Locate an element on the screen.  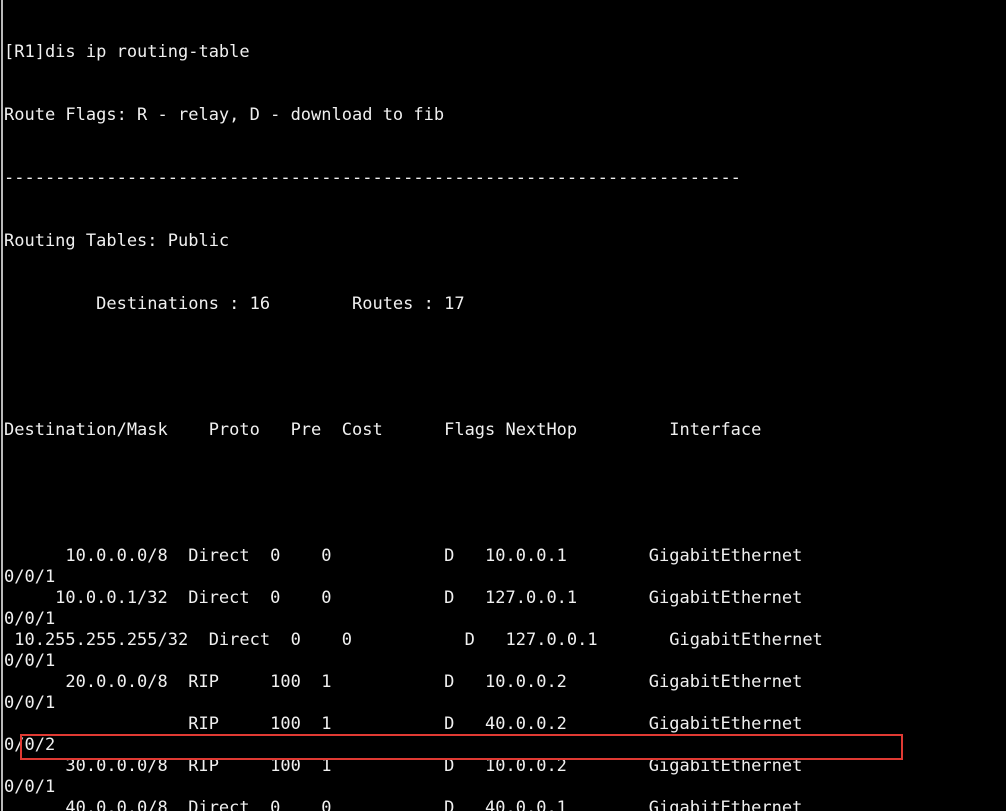
table-row-wrap: 0/0/2 is located at coordinates (30, 745).